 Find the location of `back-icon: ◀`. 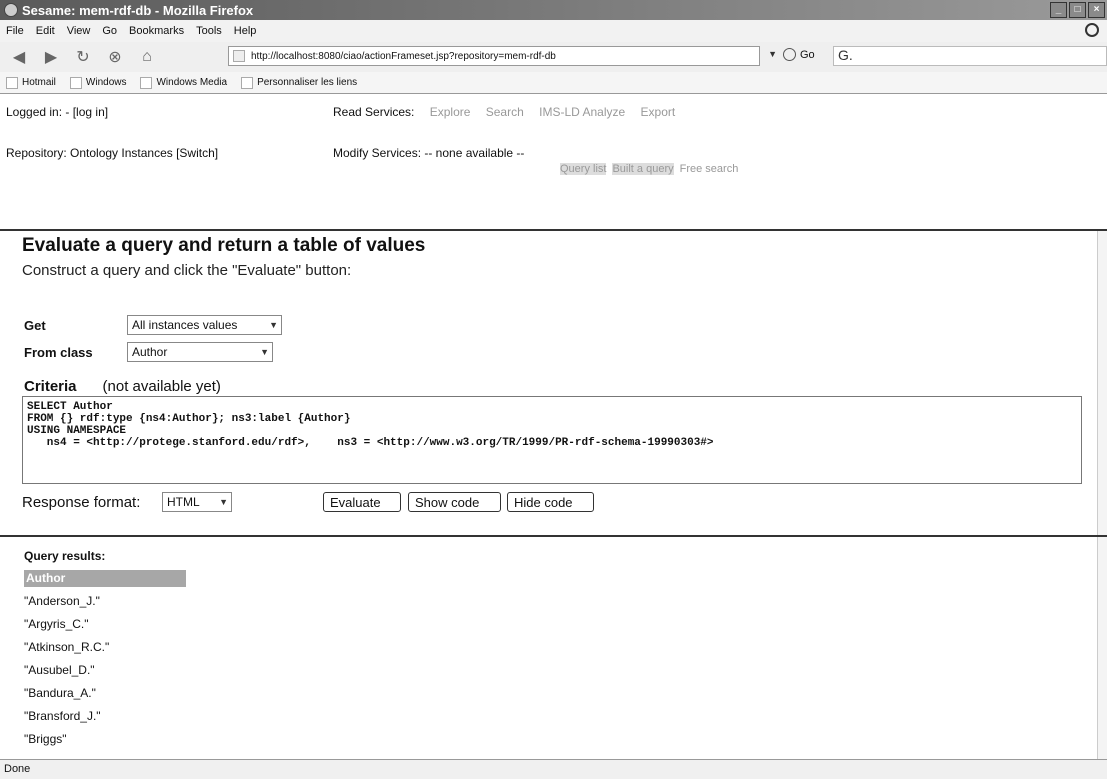

back-icon: ◀ is located at coordinates (19, 57).